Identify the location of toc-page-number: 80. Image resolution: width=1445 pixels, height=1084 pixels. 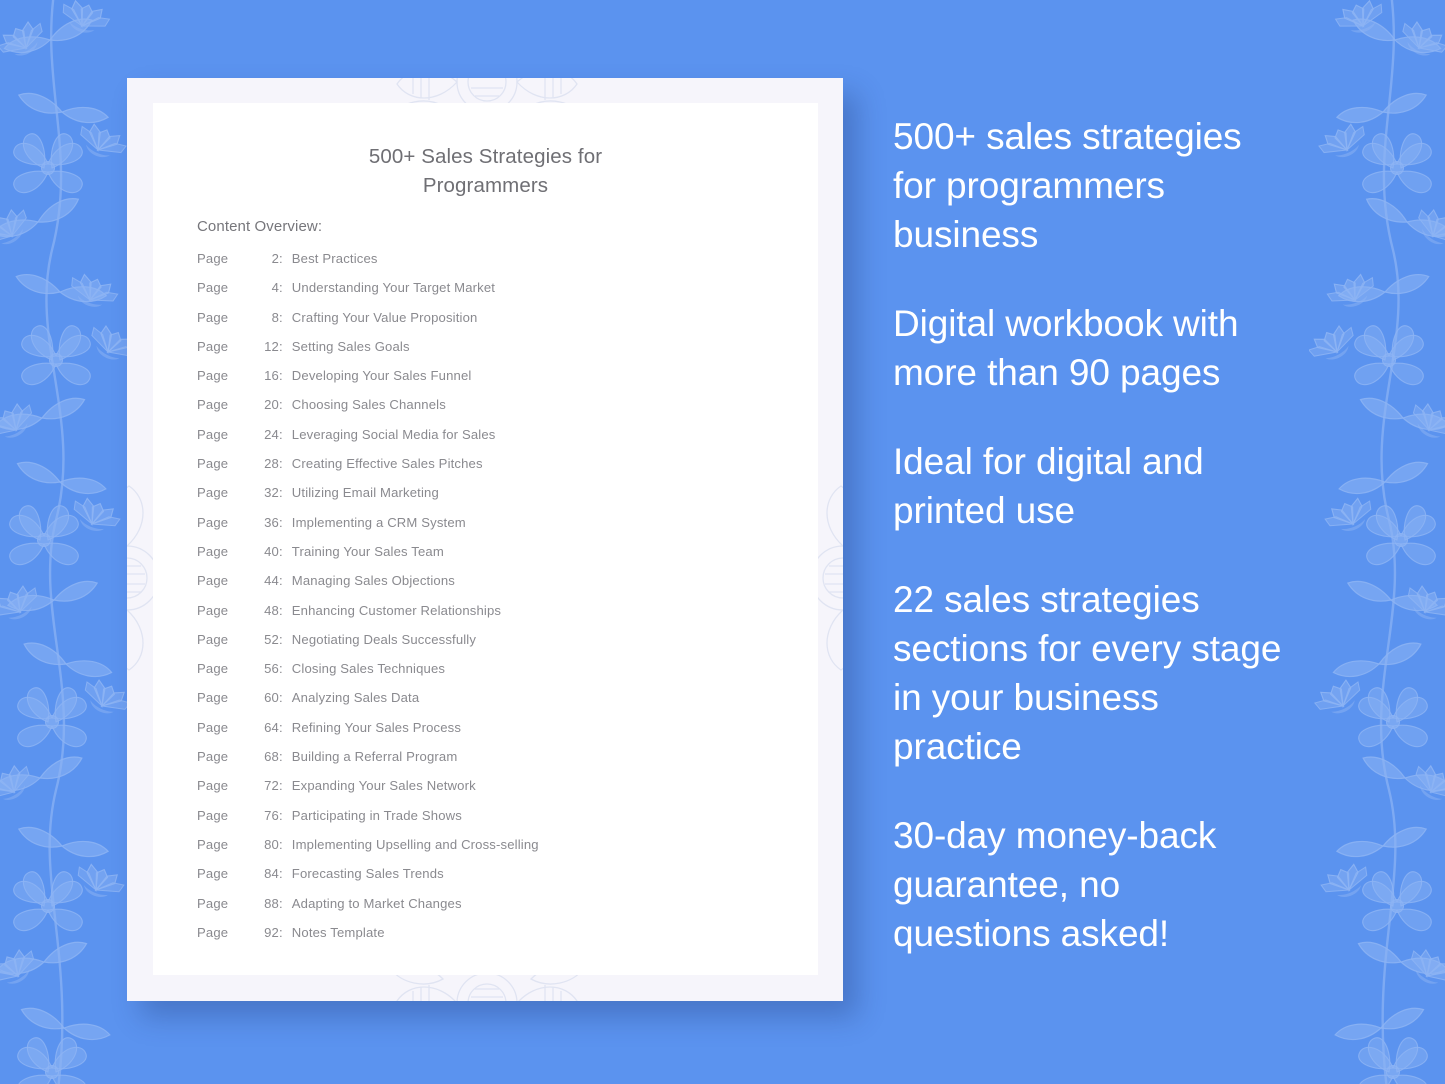
(271, 844).